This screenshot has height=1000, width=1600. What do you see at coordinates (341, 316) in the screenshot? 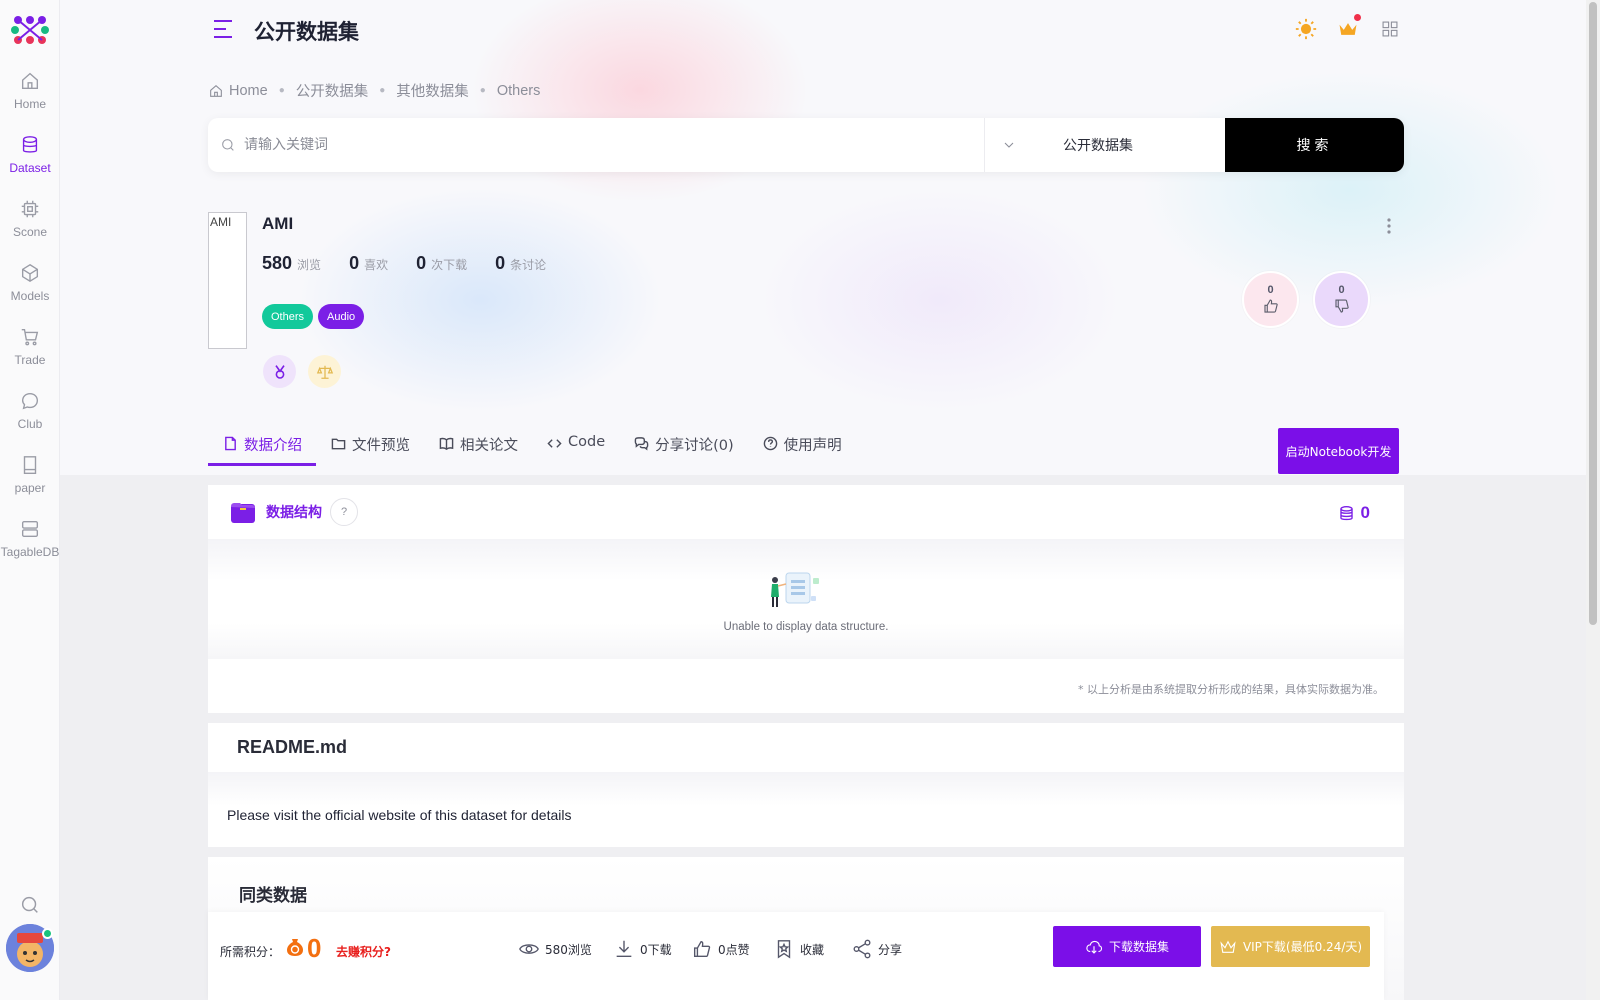
I see `tag-audio: Audio` at bounding box center [341, 316].